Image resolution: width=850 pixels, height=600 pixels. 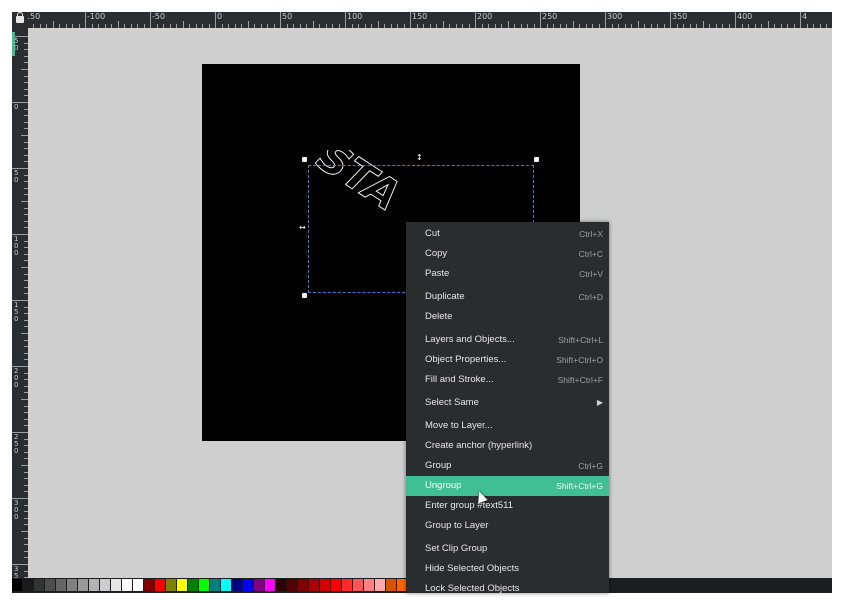 I want to click on vertical-ruler: 5 0 0 5 0 1 0 0 1 5 0 2 0 0 2 5 0 3 0 0 3 5, so click(x=20, y=303).